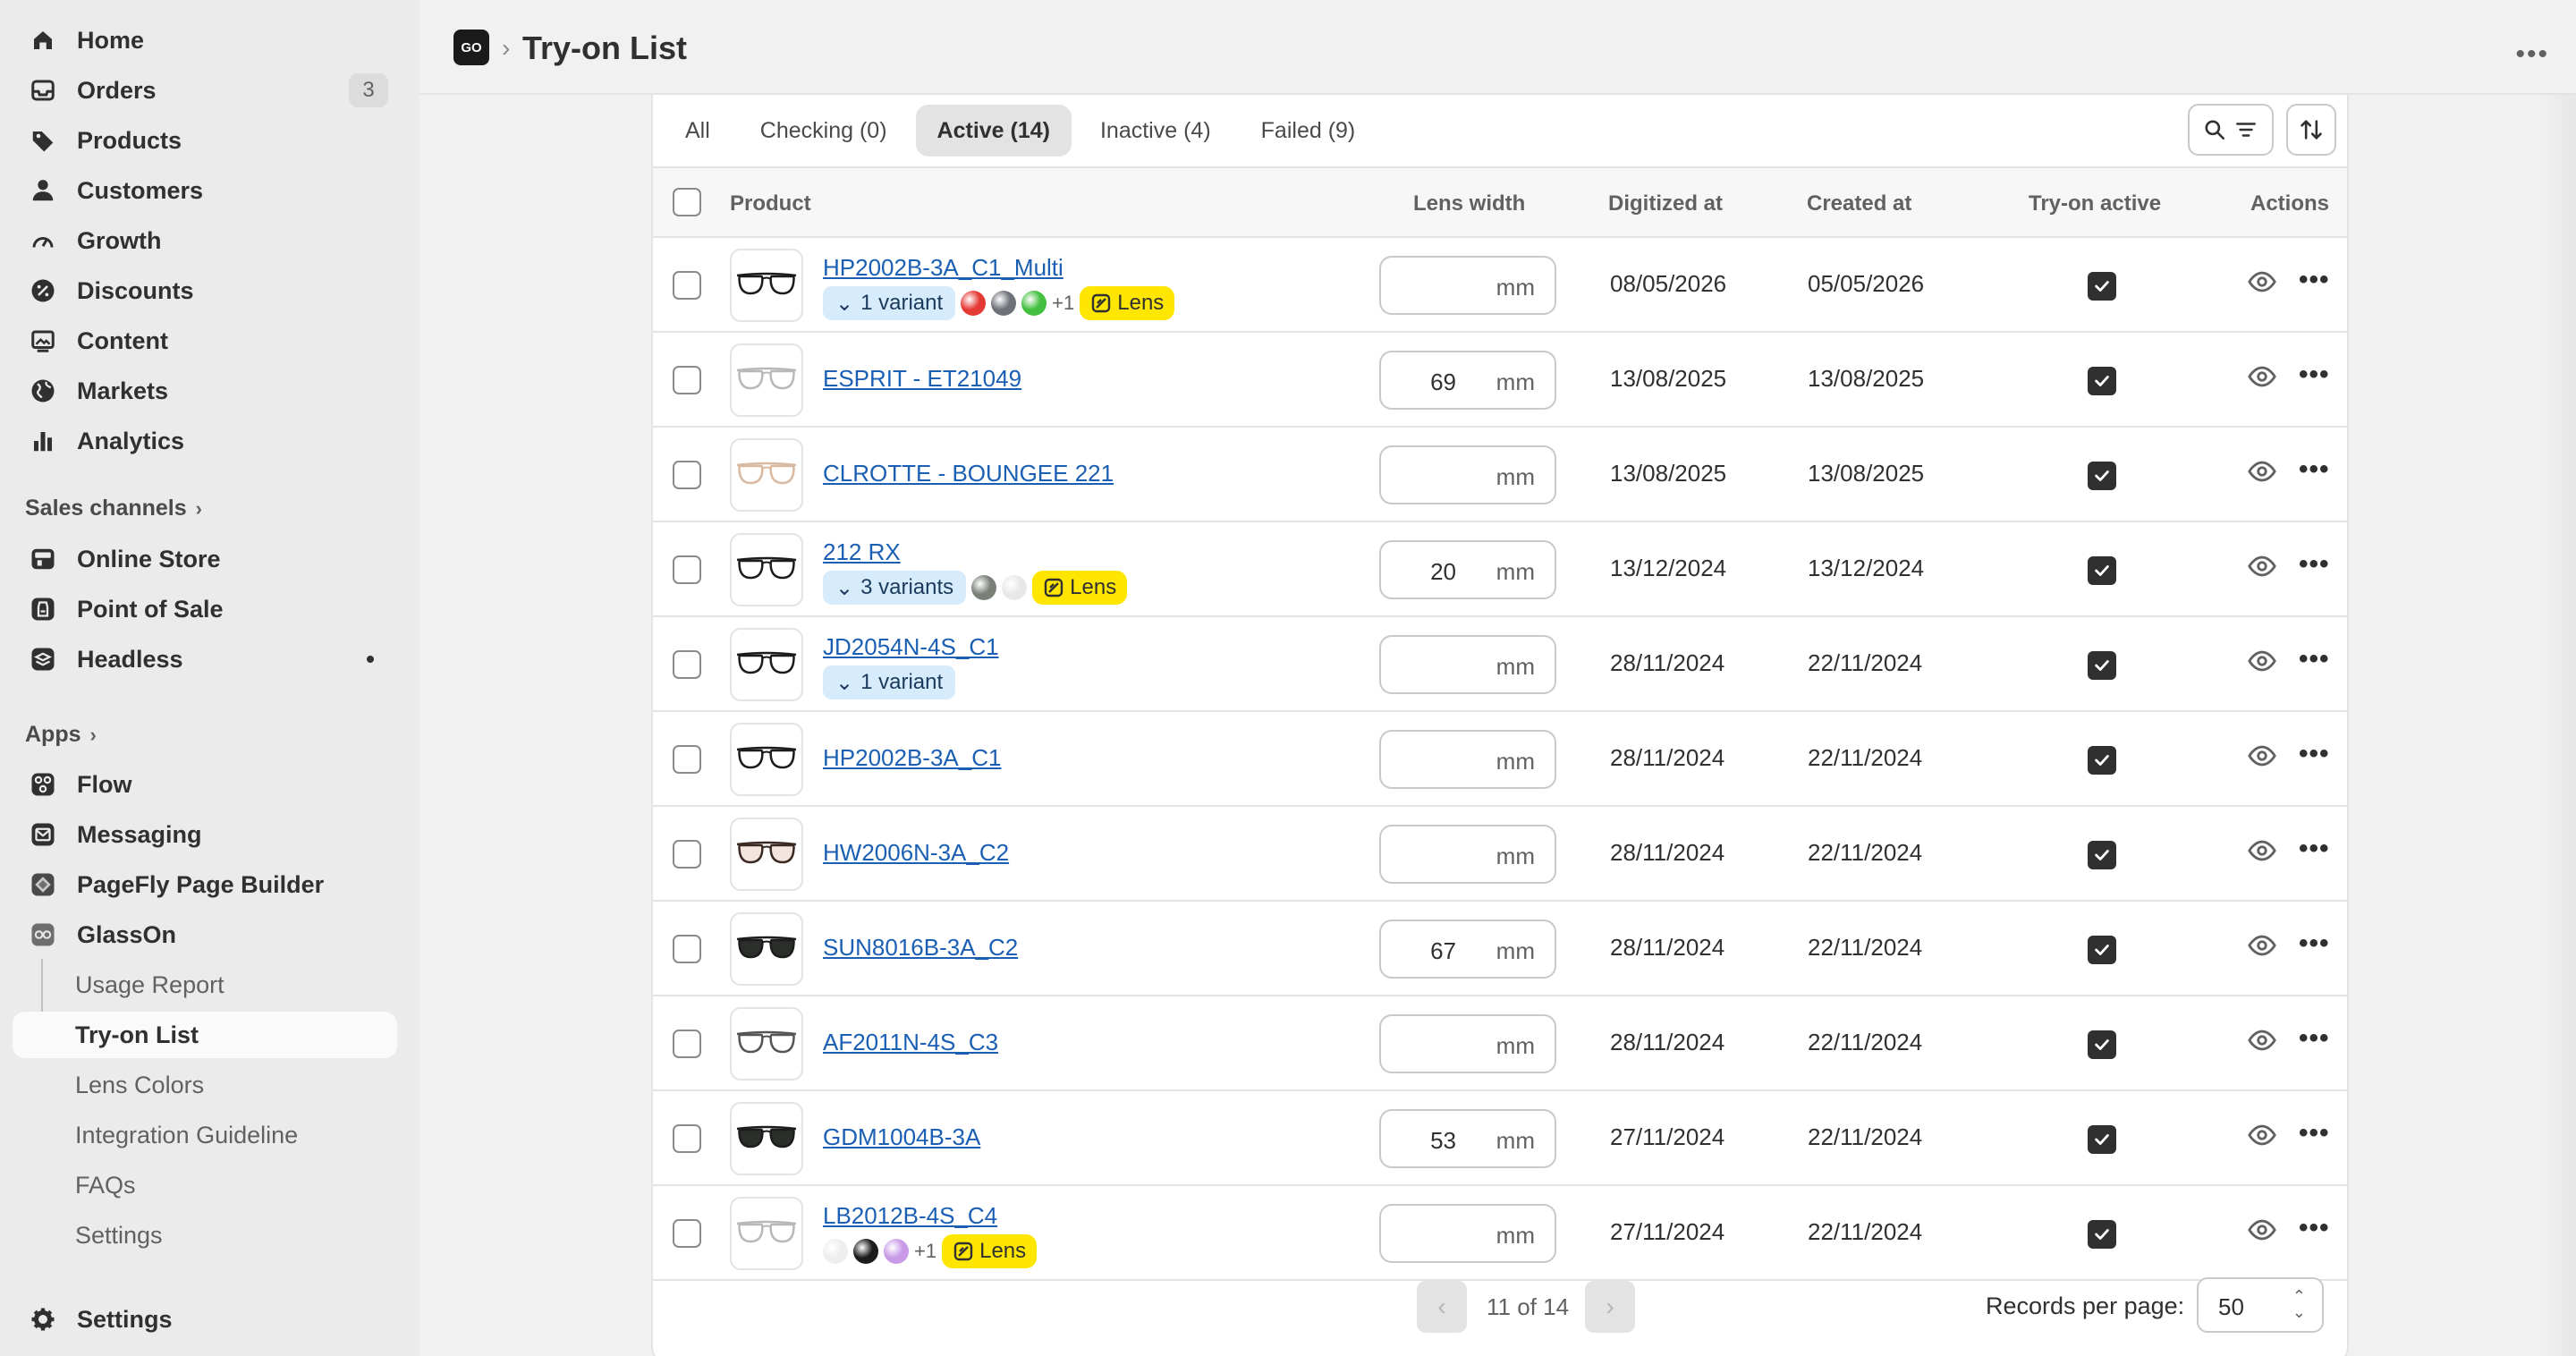 The image size is (2576, 1356). I want to click on sidebar-item-products: Products, so click(205, 141).